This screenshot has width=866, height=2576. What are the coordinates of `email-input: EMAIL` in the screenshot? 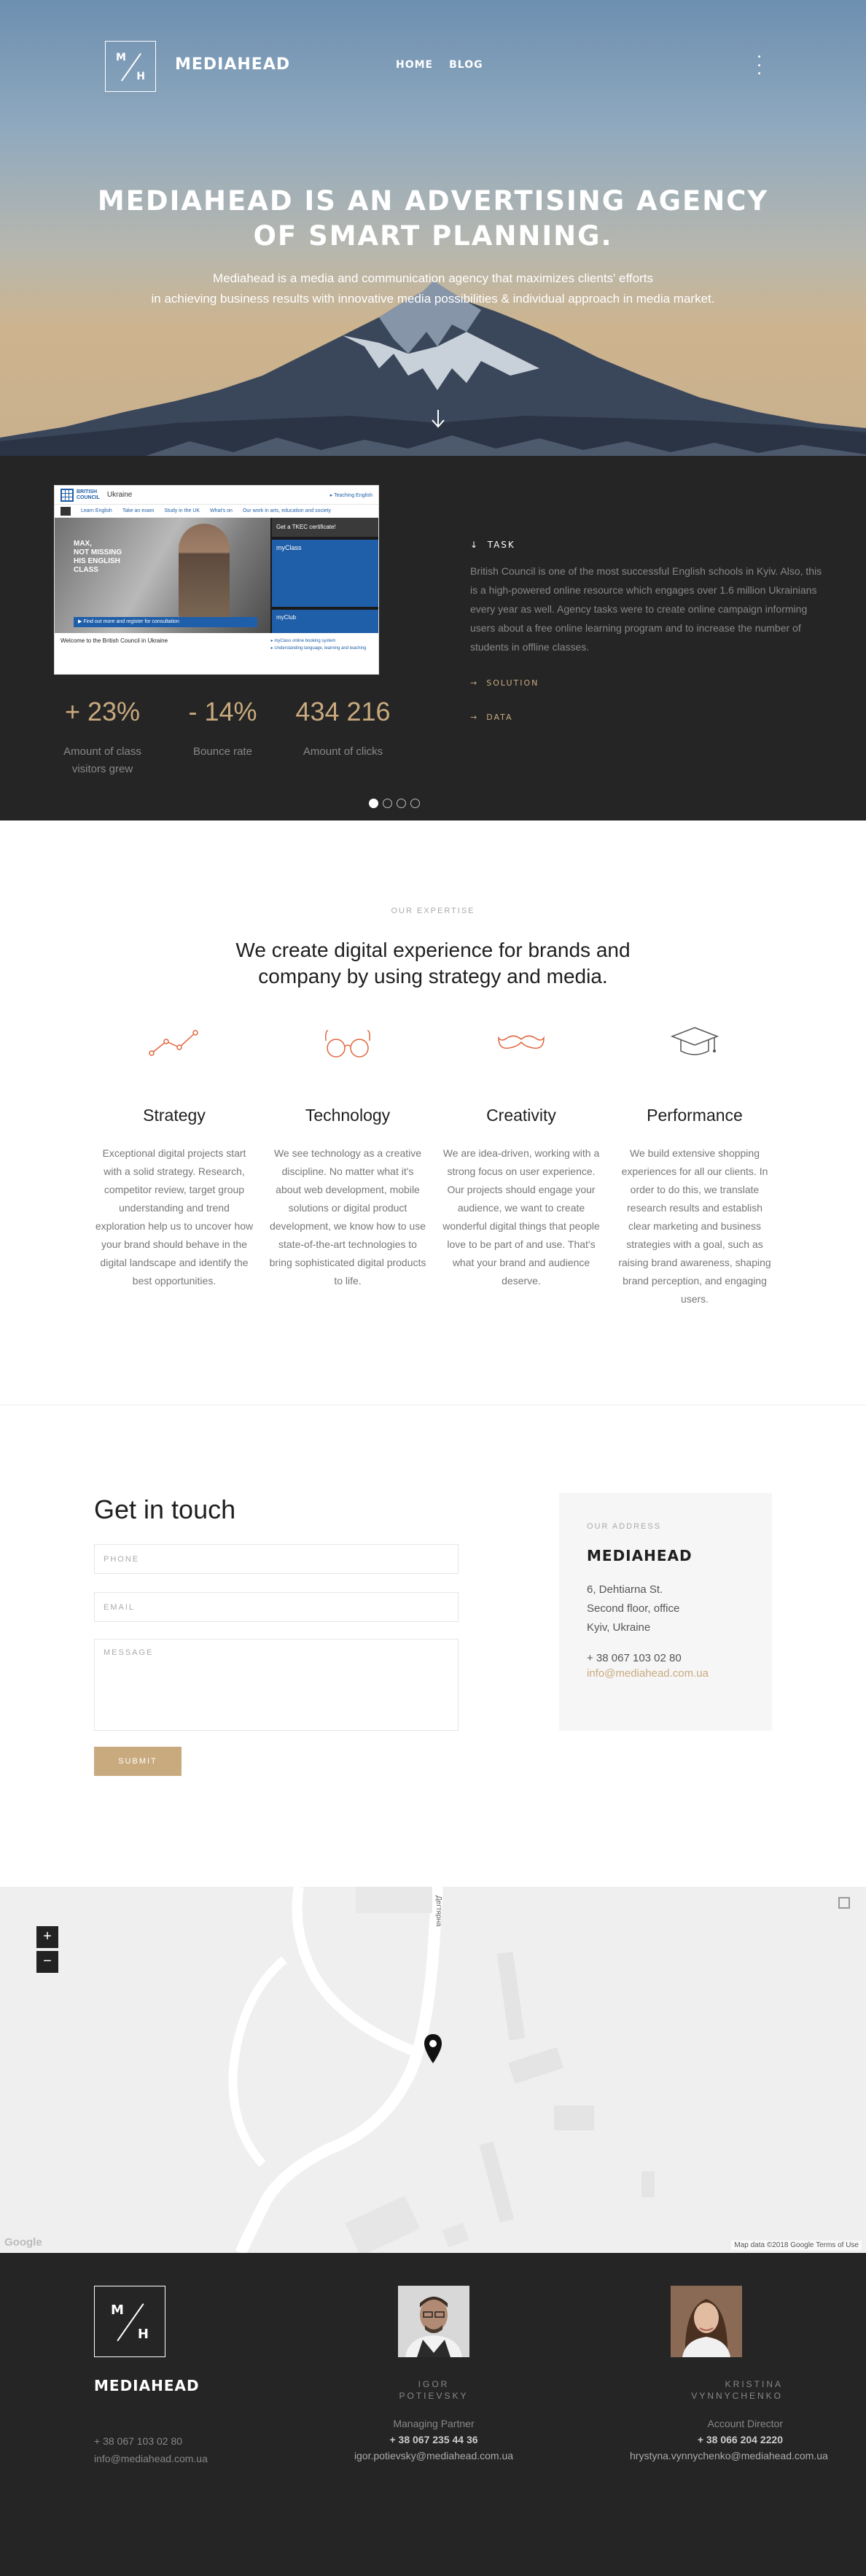 It's located at (276, 1607).